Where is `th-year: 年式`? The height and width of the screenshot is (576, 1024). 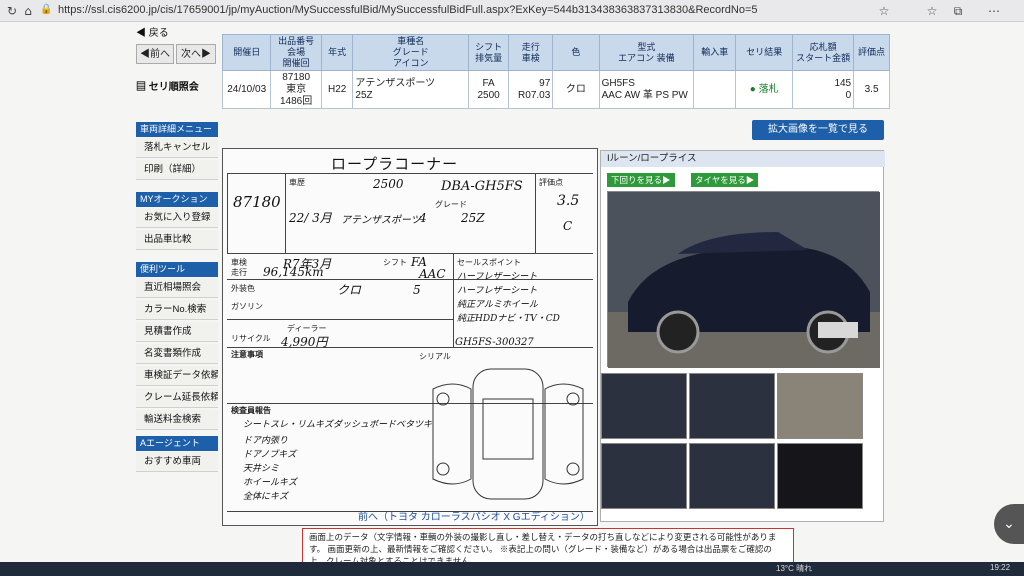
th-year: 年式 is located at coordinates (337, 52).